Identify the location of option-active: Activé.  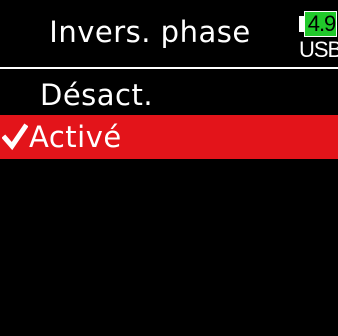
(169, 137).